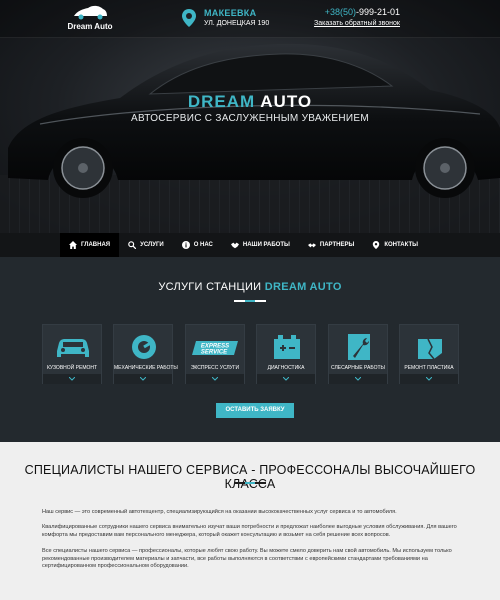 Image resolution: width=500 pixels, height=600 pixels. What do you see at coordinates (377, 12) in the screenshot?
I see `phone-digits: -999-21-01` at bounding box center [377, 12].